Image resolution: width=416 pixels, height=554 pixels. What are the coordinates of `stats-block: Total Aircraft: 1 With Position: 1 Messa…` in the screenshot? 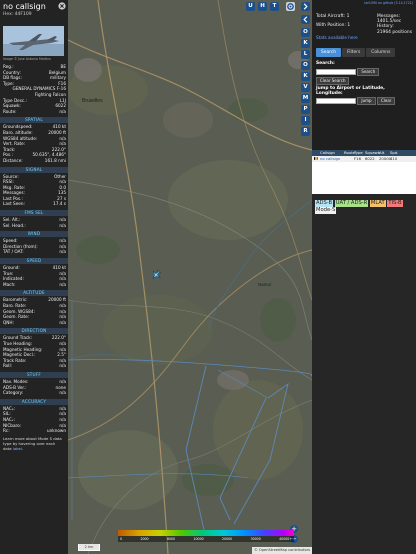 It's located at (364, 20).